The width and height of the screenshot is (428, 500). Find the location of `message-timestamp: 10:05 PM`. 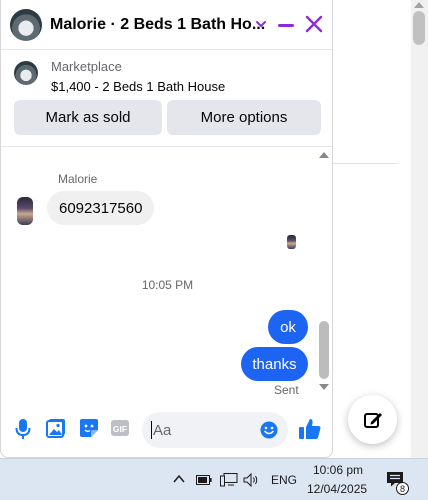

message-timestamp: 10:05 PM is located at coordinates (167, 285).